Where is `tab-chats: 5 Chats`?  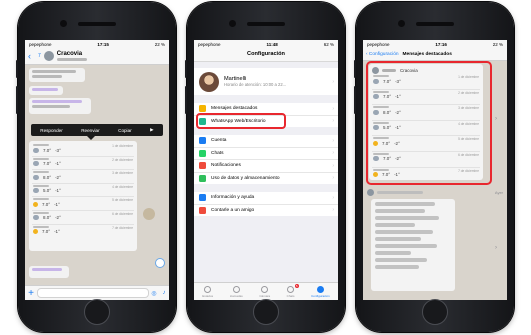 tab-chats: 5 Chats is located at coordinates (293, 290).